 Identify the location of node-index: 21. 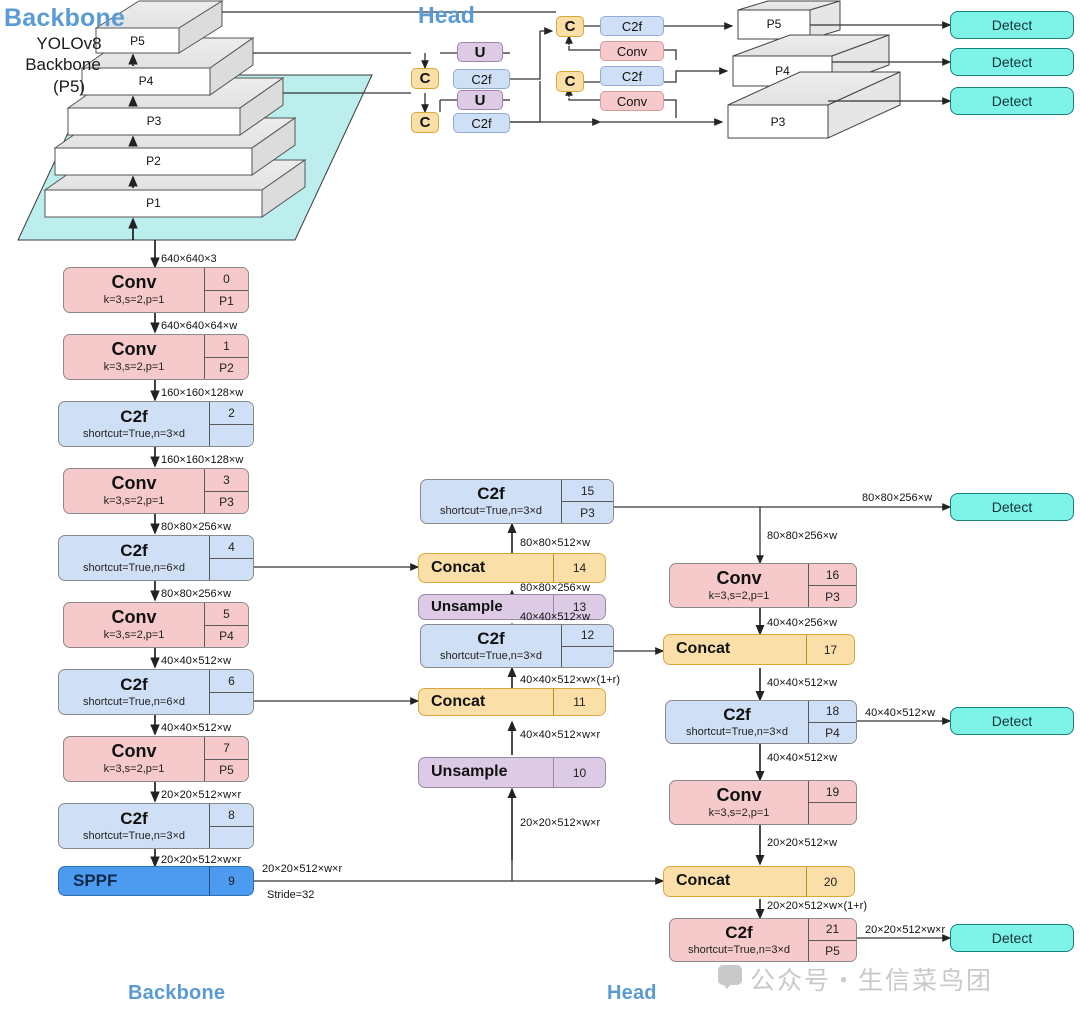
(832, 929).